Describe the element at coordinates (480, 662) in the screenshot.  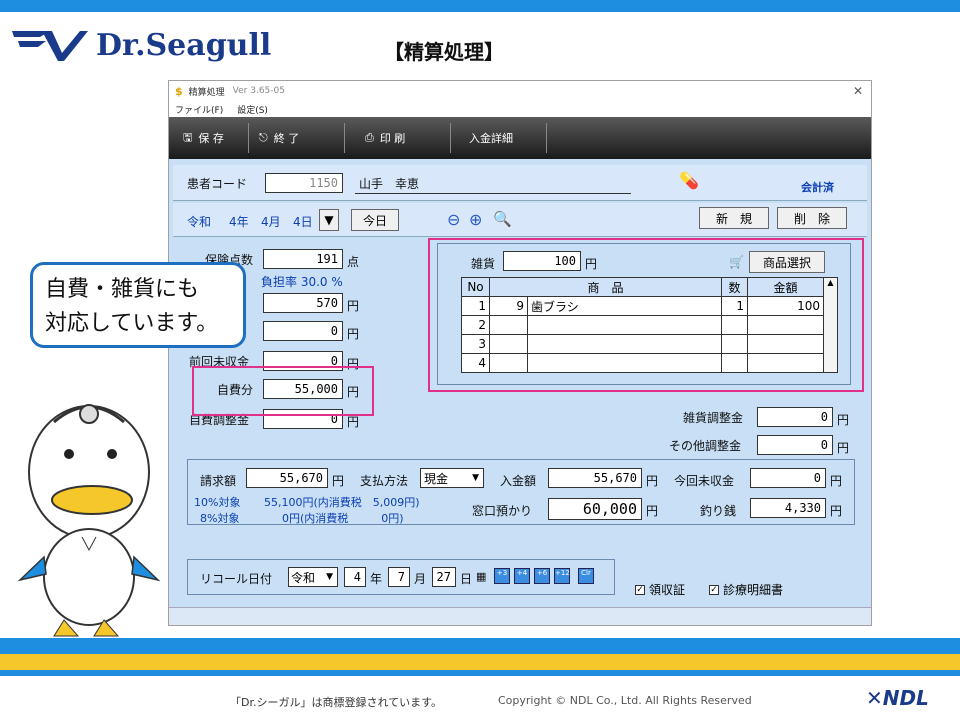
I see `footer-band-yellow` at that location.